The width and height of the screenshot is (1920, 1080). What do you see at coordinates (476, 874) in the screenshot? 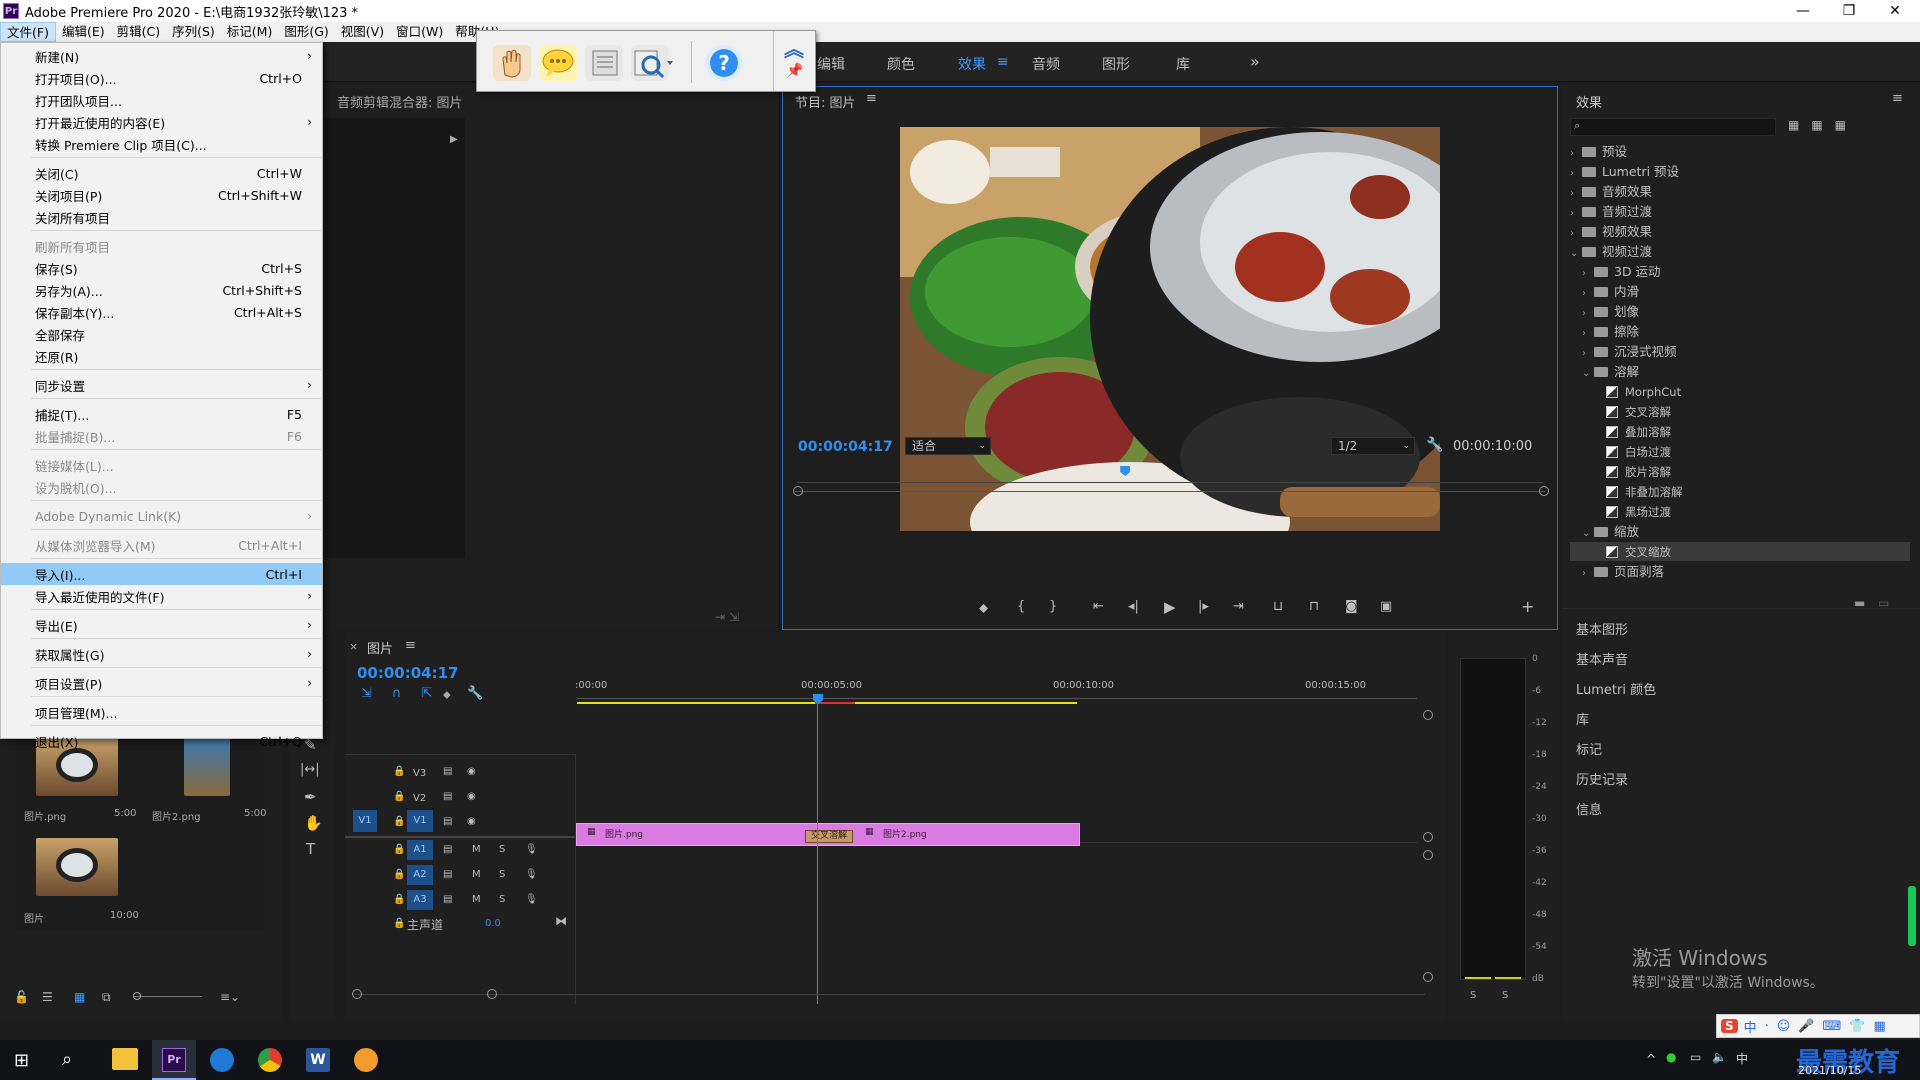
I see `mute-button: M` at bounding box center [476, 874].